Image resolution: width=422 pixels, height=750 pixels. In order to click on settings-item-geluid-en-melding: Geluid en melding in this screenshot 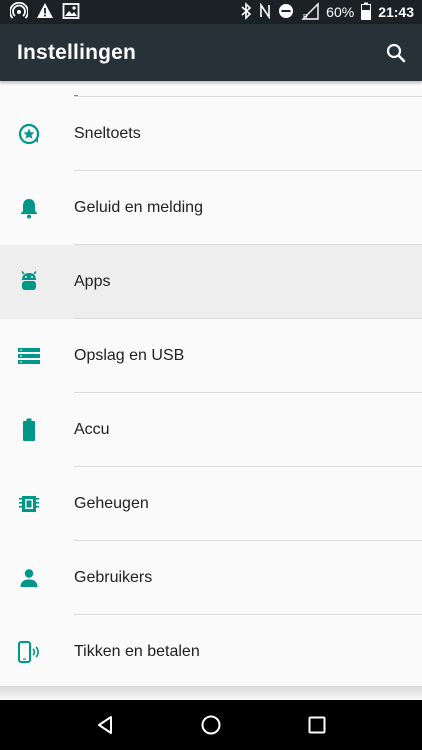, I will do `click(211, 208)`.